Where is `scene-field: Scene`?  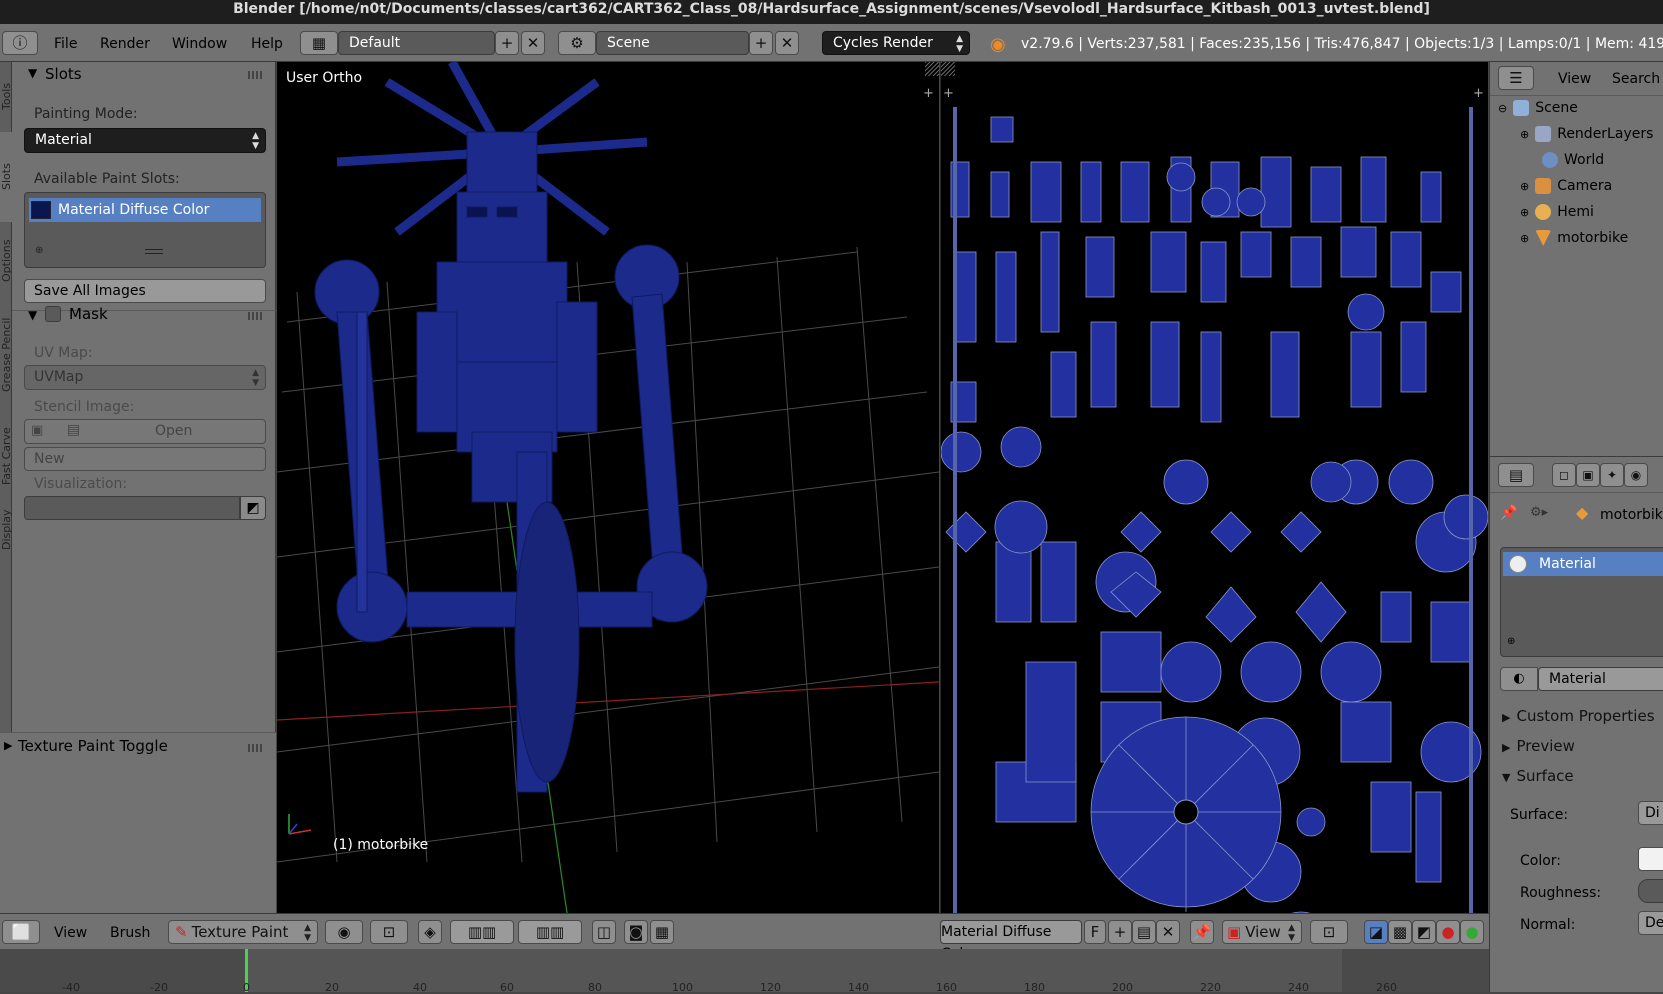
scene-field: Scene is located at coordinates (672, 43).